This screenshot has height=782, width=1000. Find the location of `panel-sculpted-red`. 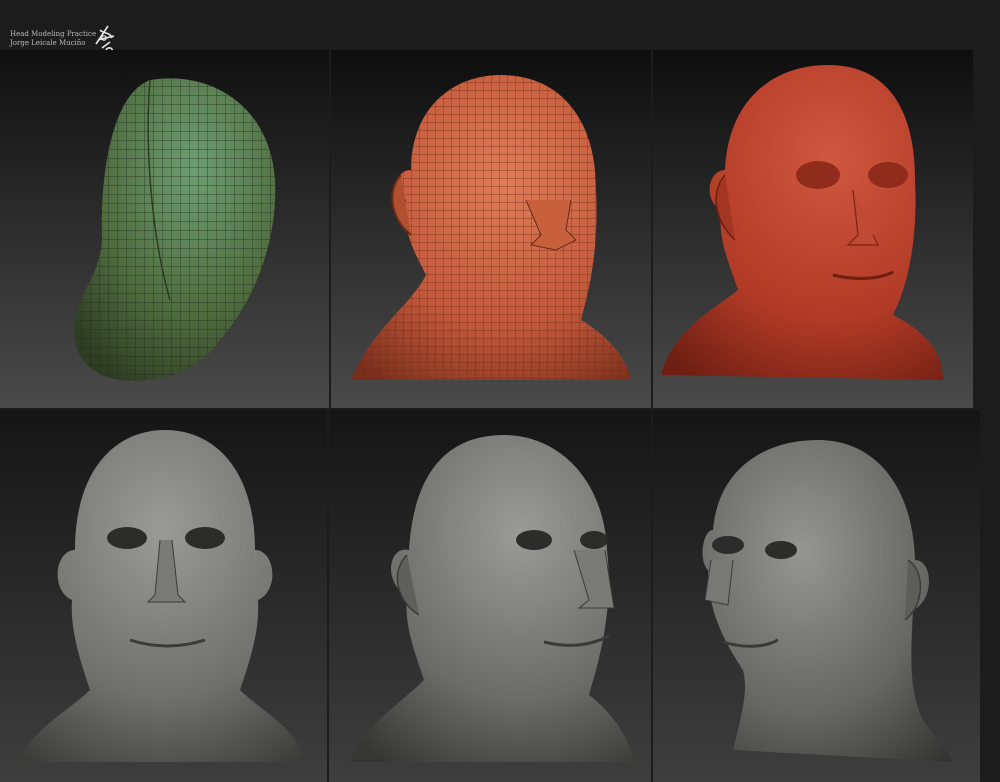

panel-sculpted-red is located at coordinates (813, 229).